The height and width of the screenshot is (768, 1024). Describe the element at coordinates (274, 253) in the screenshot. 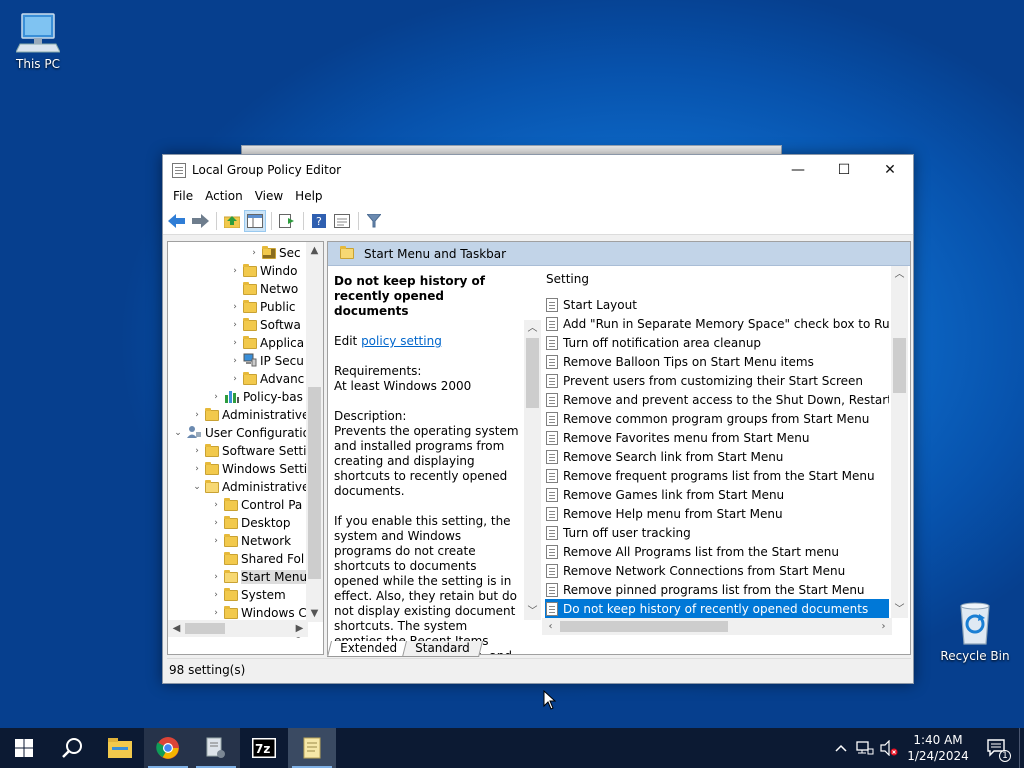

I see `tree-item: › Sec` at that location.